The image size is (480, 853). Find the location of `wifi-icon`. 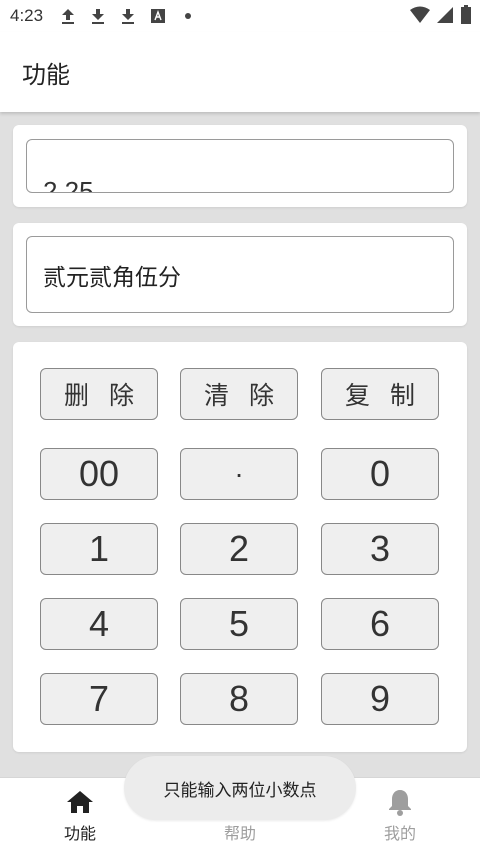

wifi-icon is located at coordinates (420, 17).